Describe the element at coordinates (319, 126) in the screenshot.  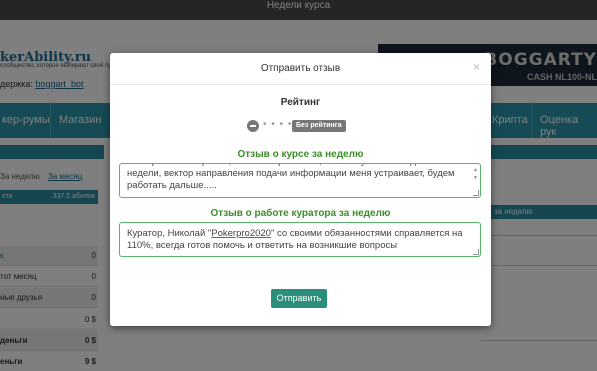
I see `rating-caption-badge: Без рейтинга` at that location.